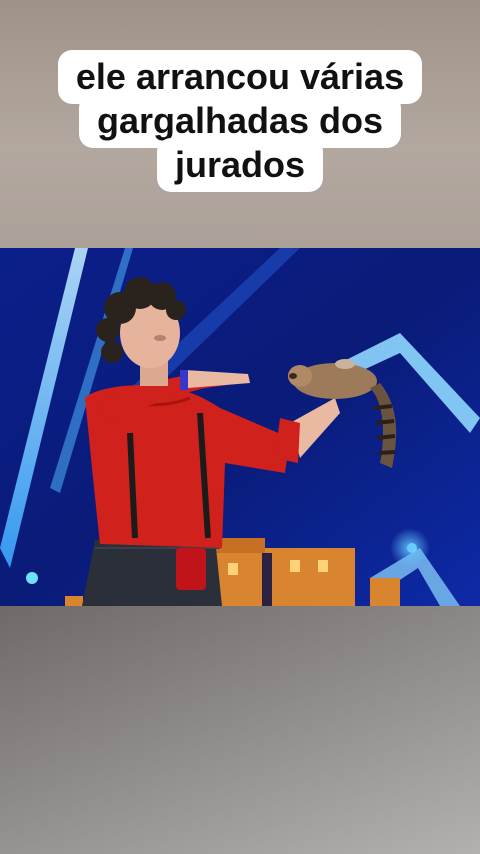  I want to click on stage-glow, so click(410, 548).